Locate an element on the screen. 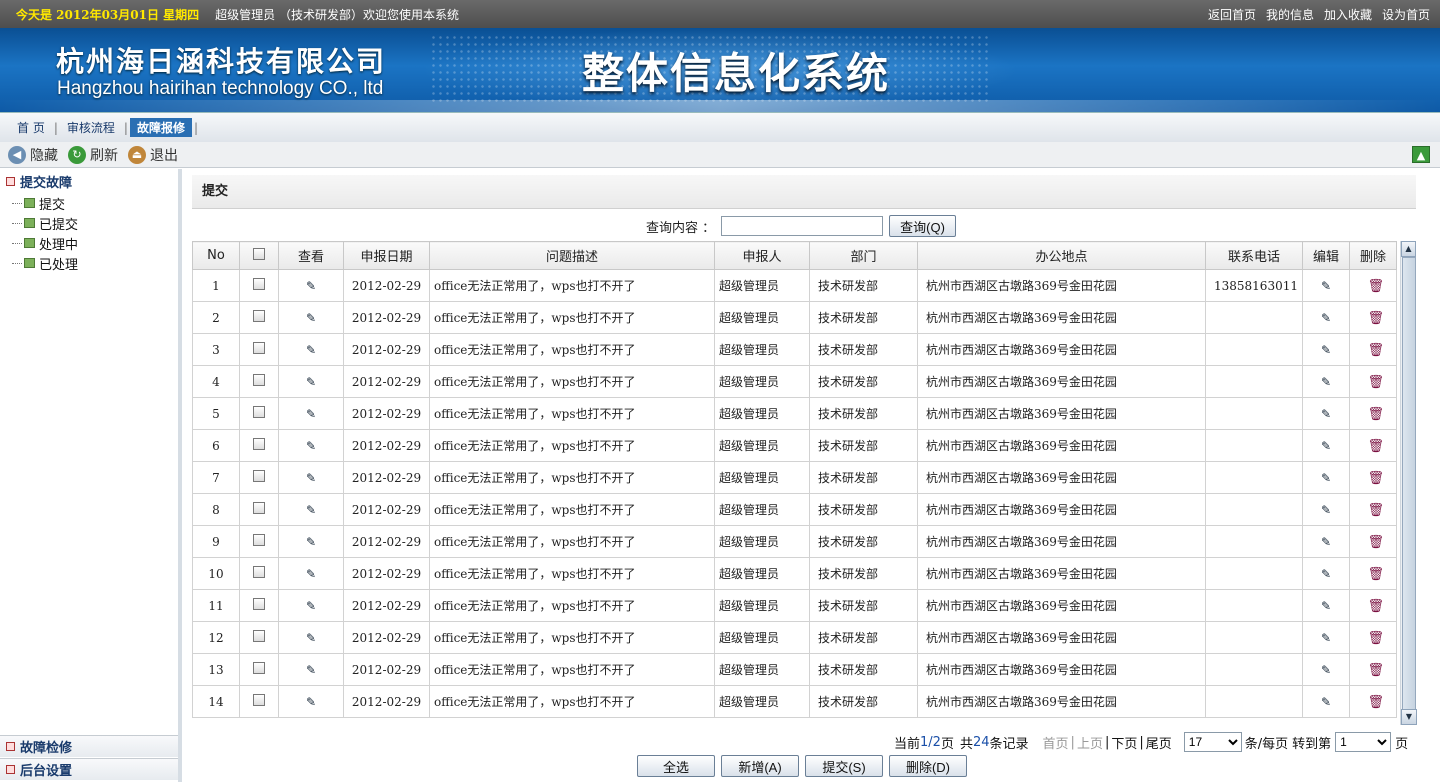 This screenshot has width=1440, height=782. next-page-link: 下页 is located at coordinates (1124, 742).